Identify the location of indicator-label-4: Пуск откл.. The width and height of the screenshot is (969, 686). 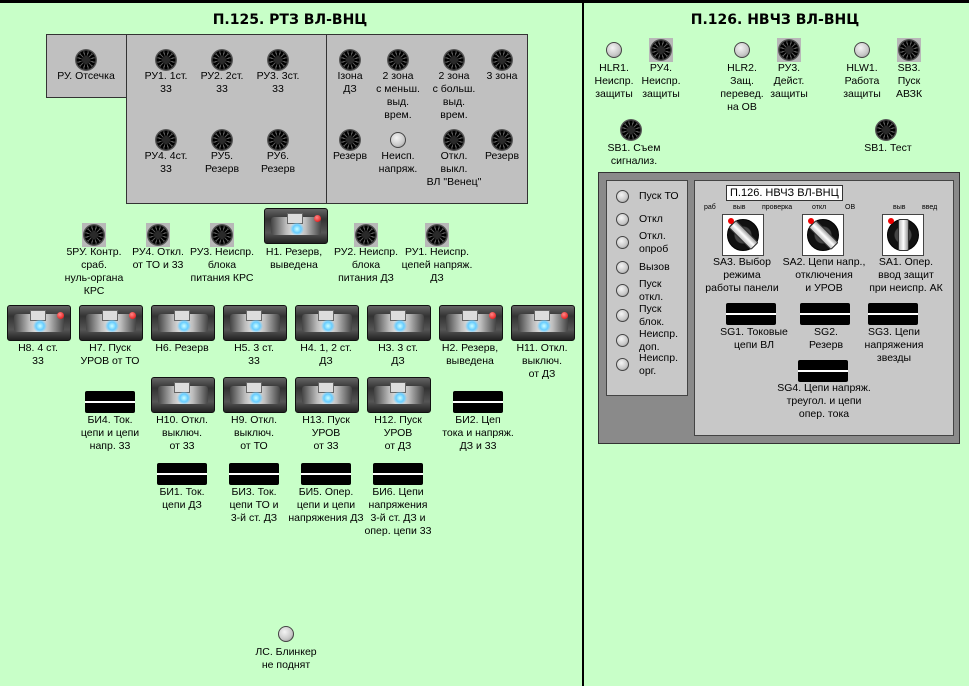
(651, 290).